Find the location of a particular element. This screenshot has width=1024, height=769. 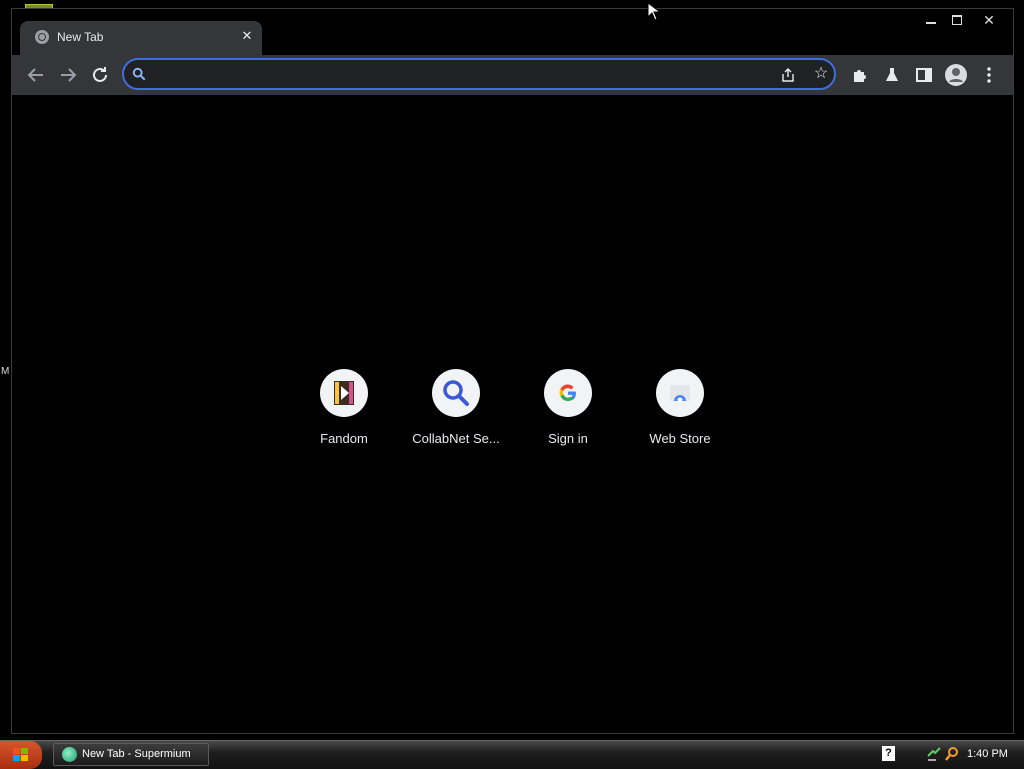

share-icon is located at coordinates (788, 75).